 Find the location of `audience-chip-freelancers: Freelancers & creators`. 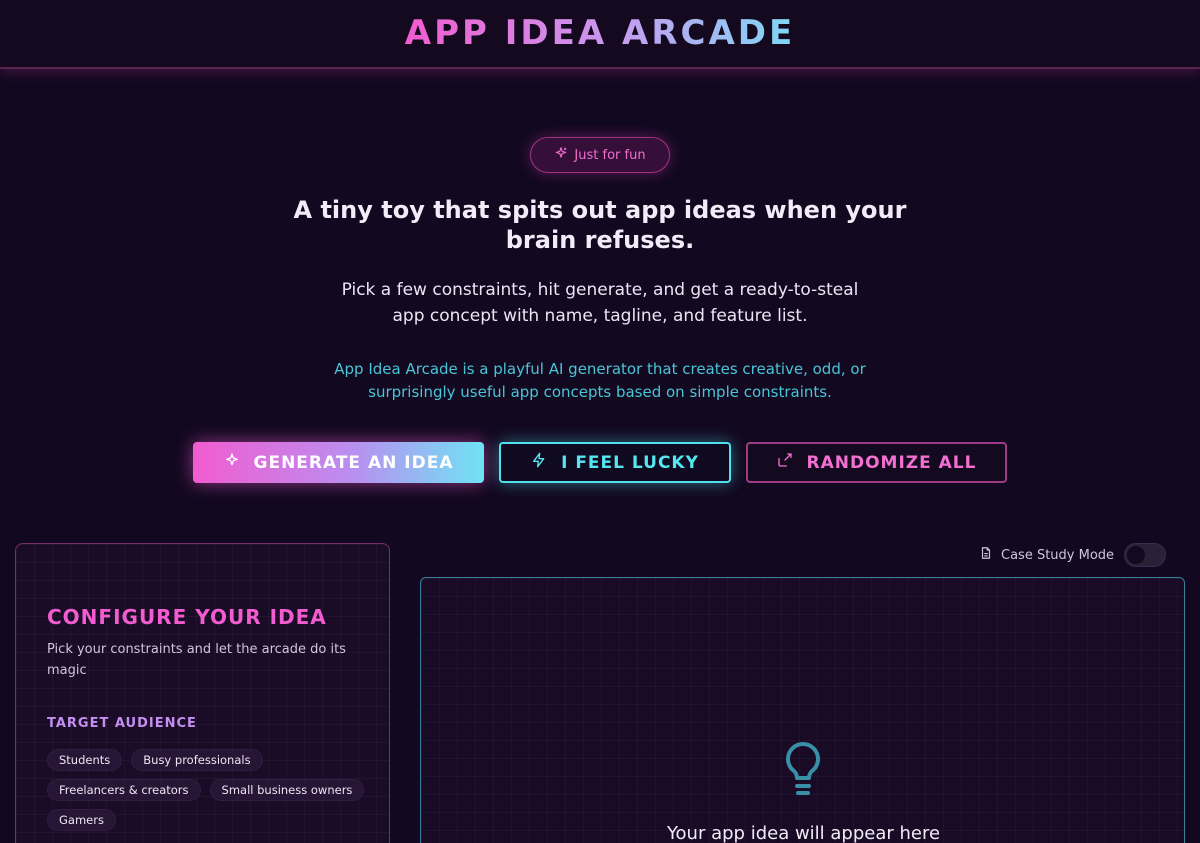

audience-chip-freelancers: Freelancers & creators is located at coordinates (124, 790).